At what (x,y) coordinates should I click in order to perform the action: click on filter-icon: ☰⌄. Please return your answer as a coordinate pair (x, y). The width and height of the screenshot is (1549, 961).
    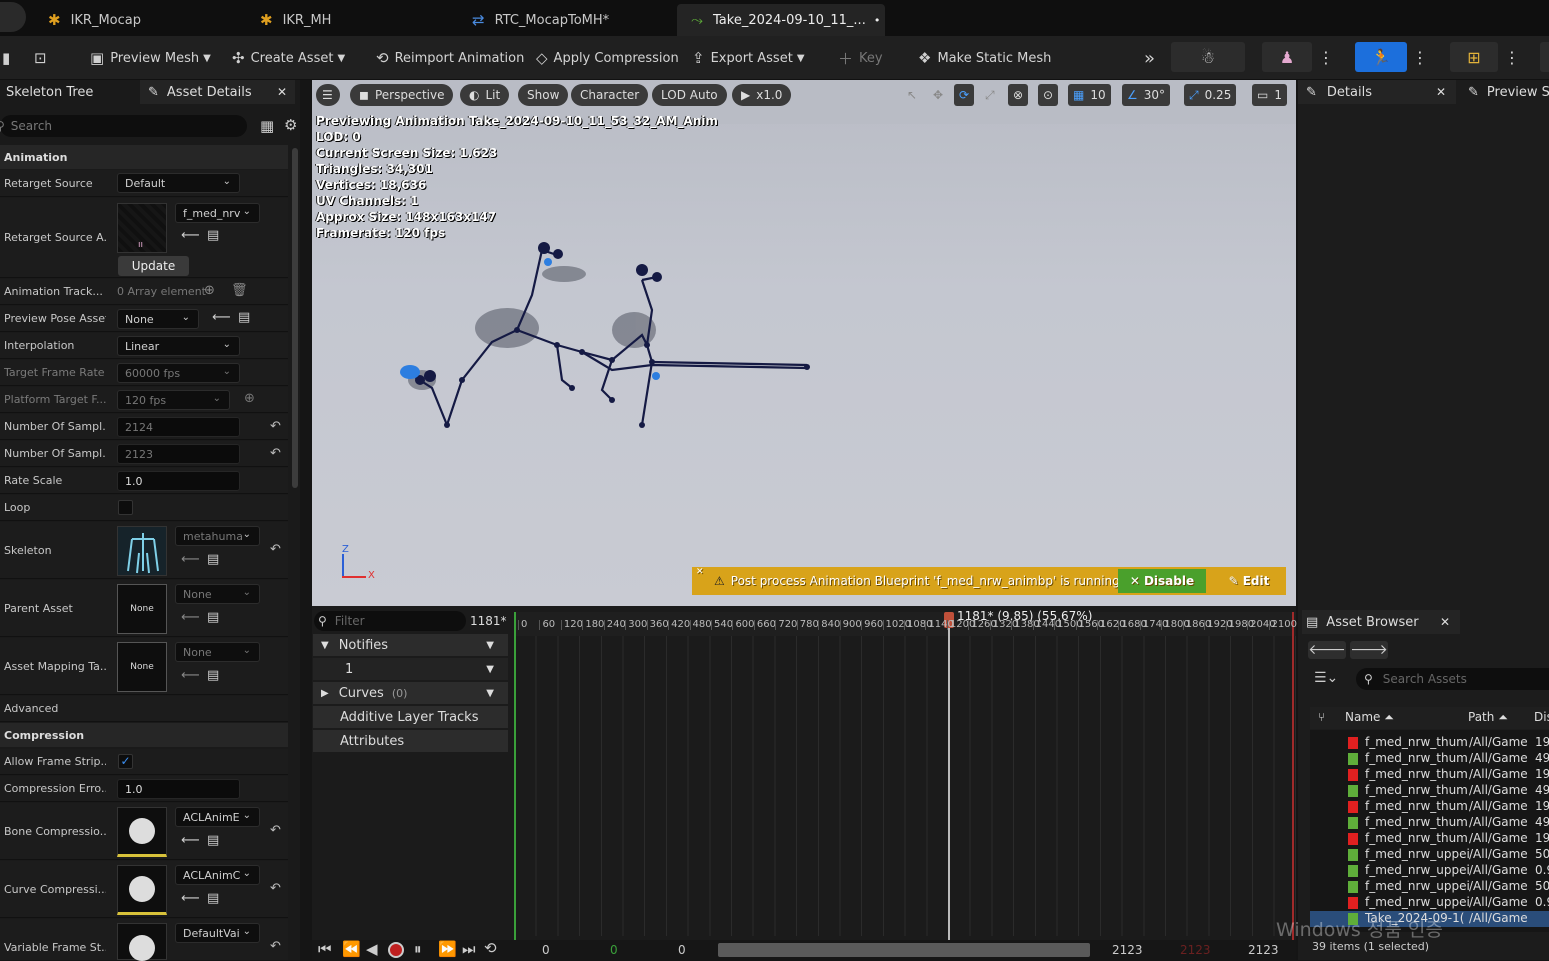
    Looking at the image, I should click on (1326, 678).